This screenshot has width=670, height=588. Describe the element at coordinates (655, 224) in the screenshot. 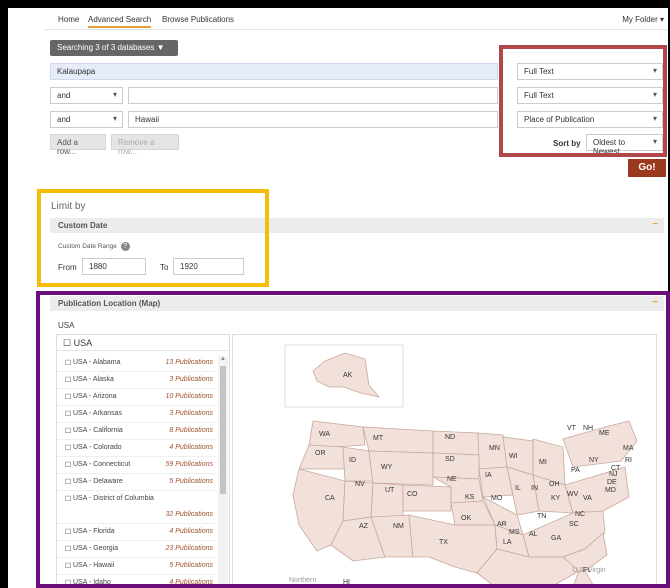

I see `collapse-minus-icon: −` at that location.